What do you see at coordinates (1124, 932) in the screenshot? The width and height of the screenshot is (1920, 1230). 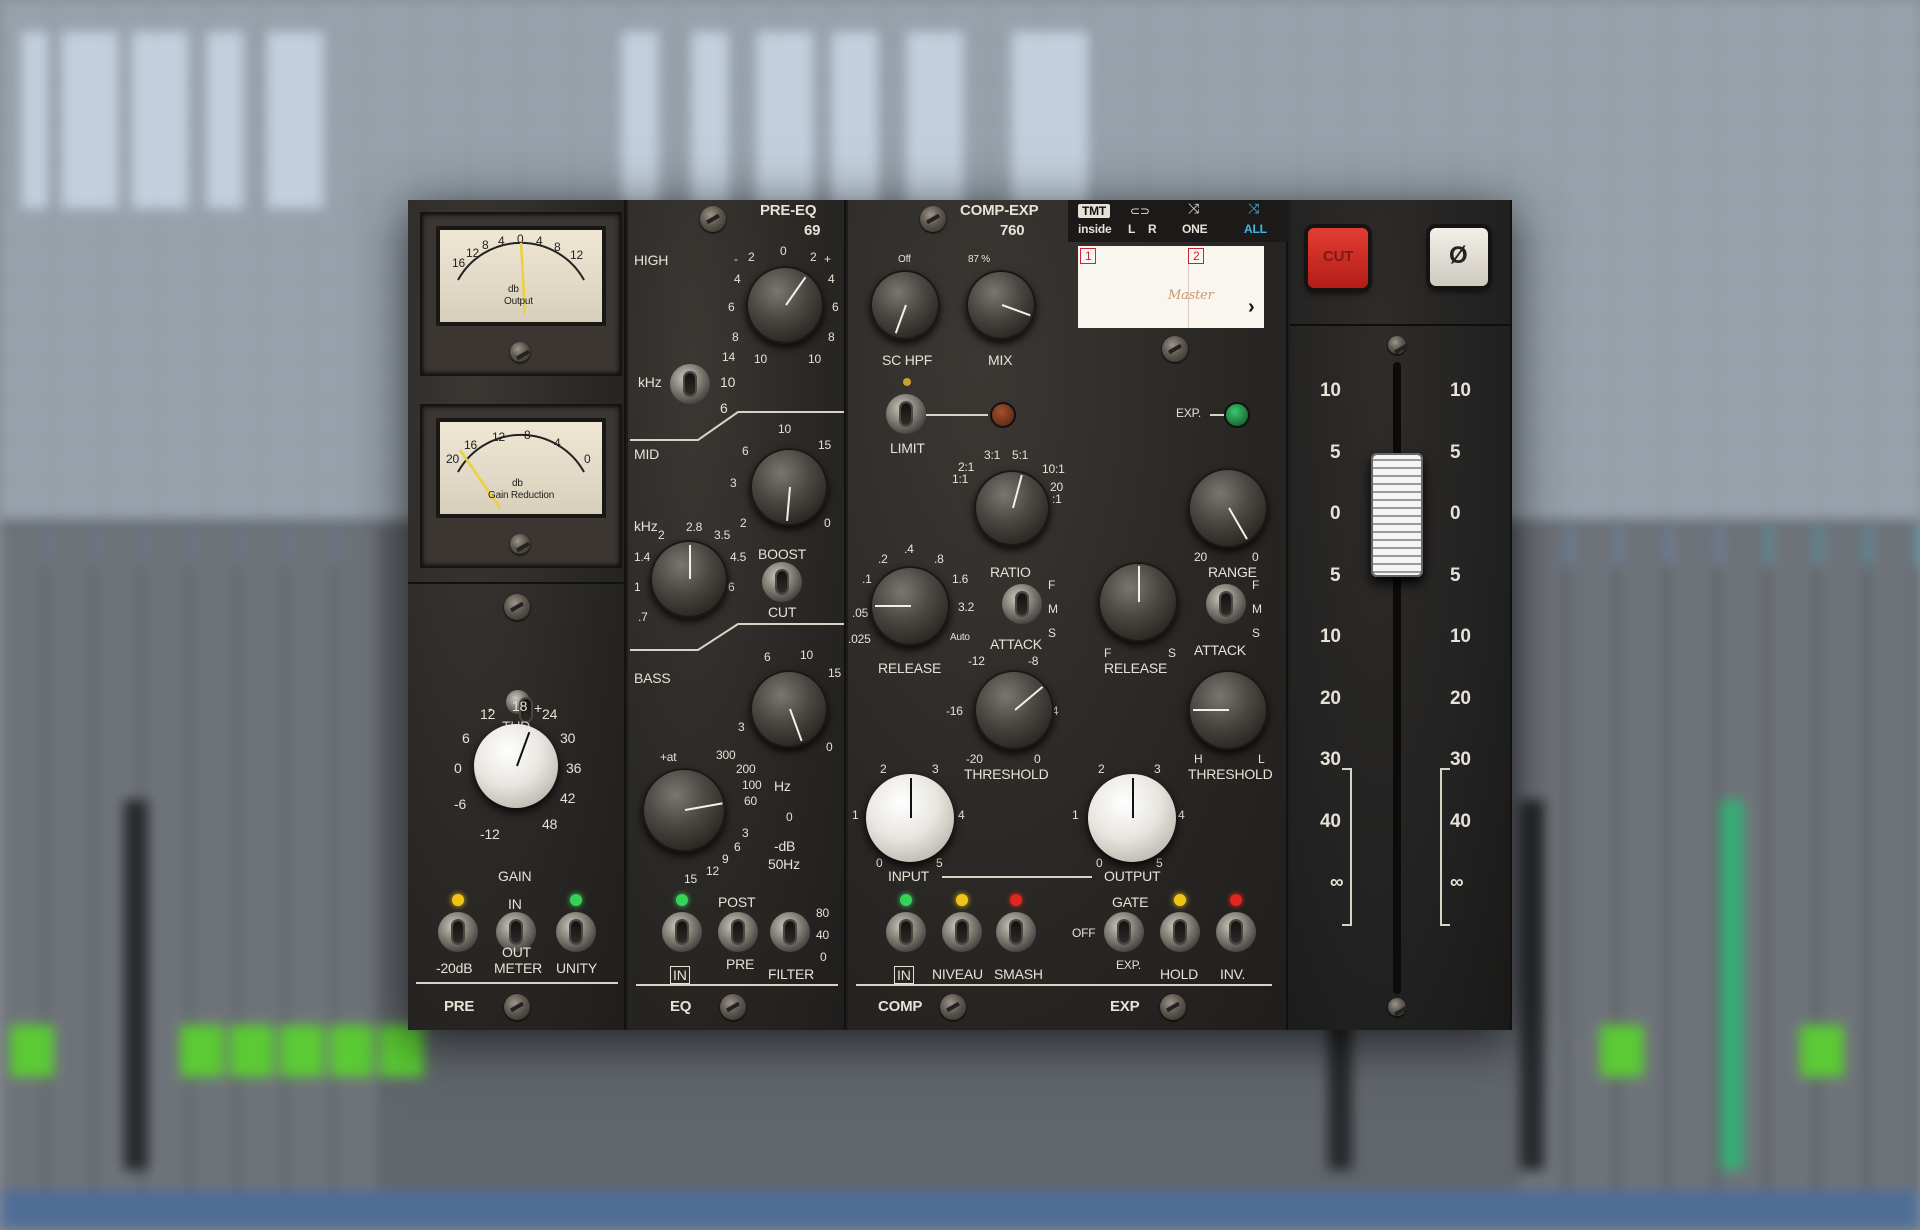 I see `gate-exp-switch` at bounding box center [1124, 932].